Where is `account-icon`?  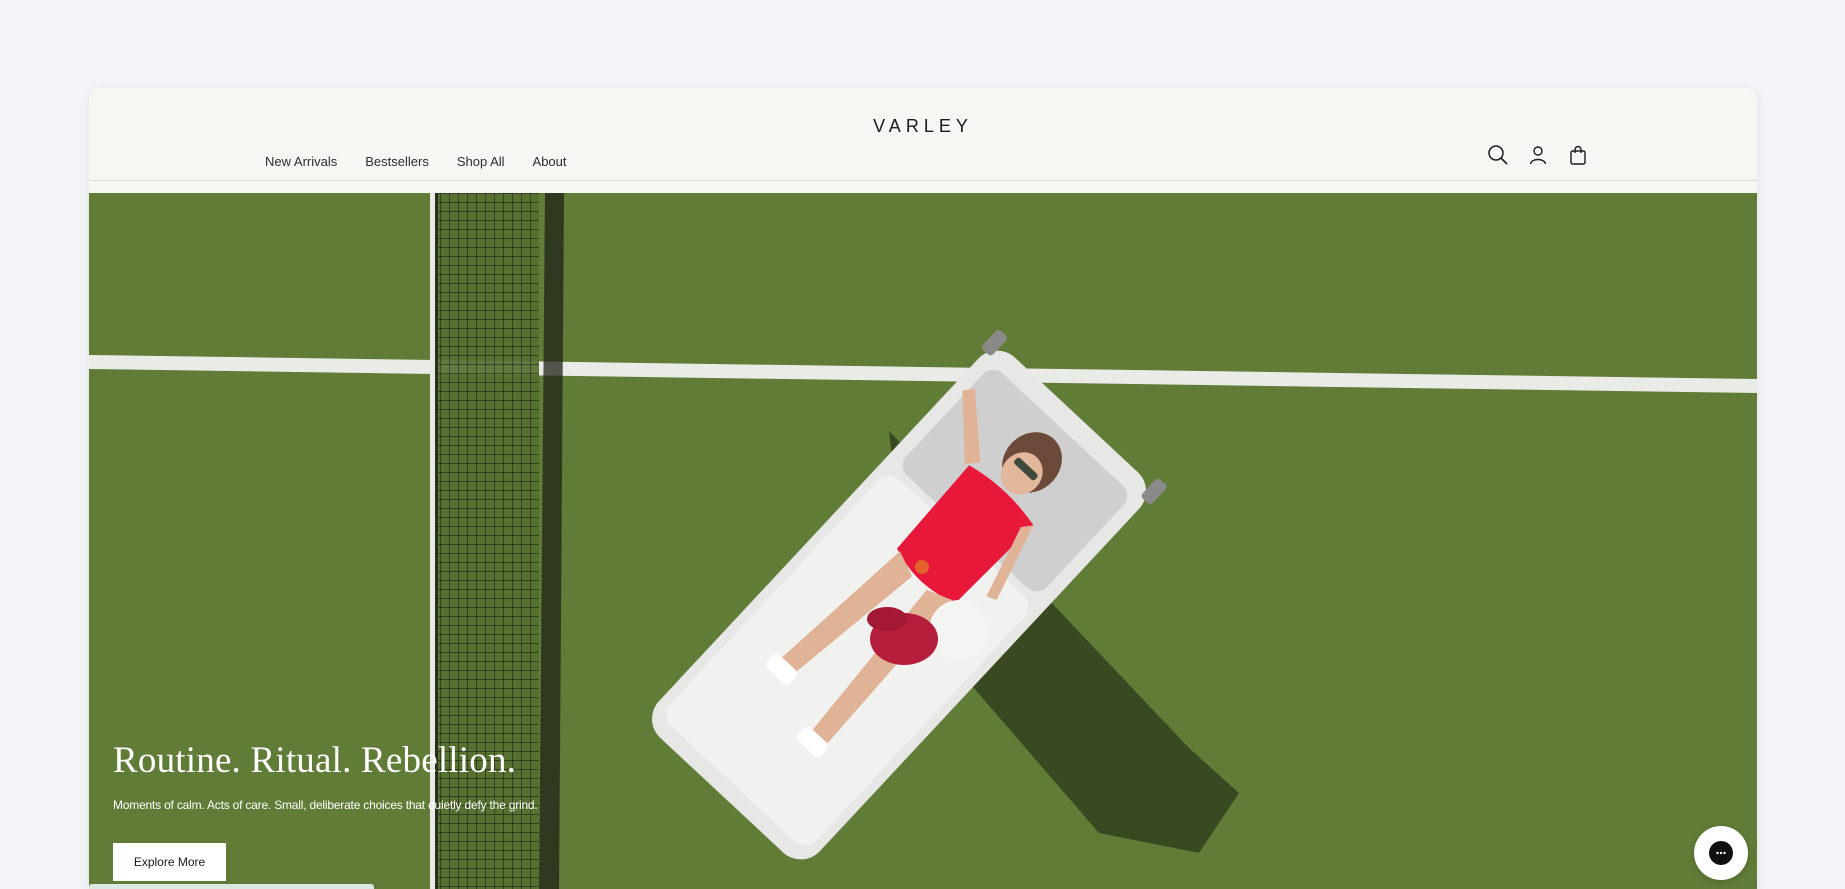 account-icon is located at coordinates (1538, 155).